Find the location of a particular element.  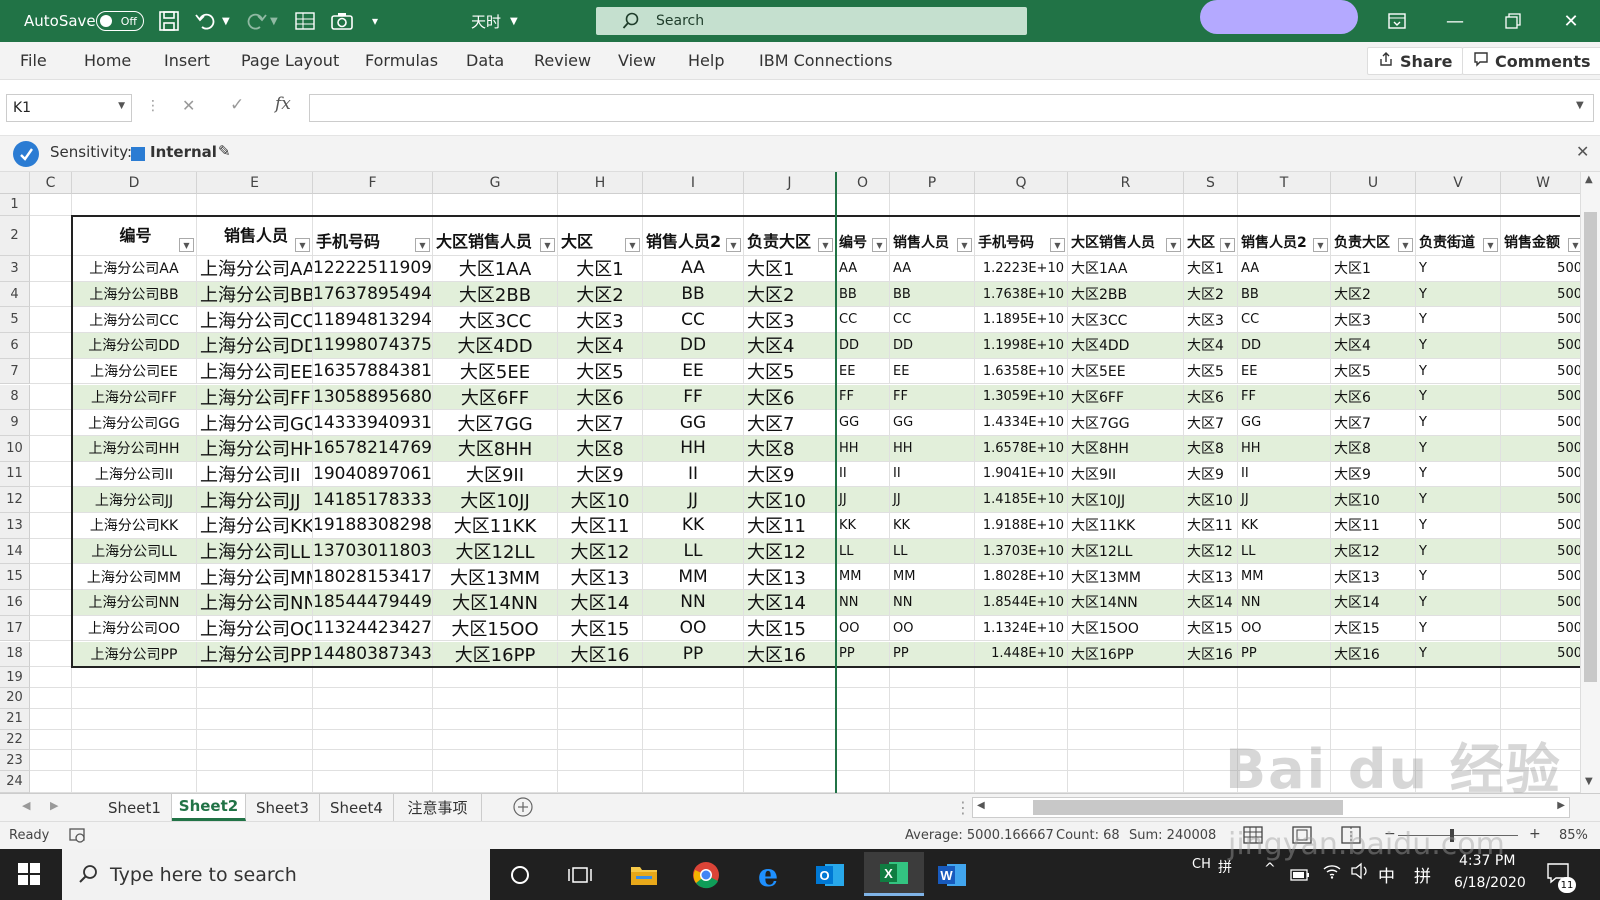

close-icon: ✕ is located at coordinates (1571, 21).